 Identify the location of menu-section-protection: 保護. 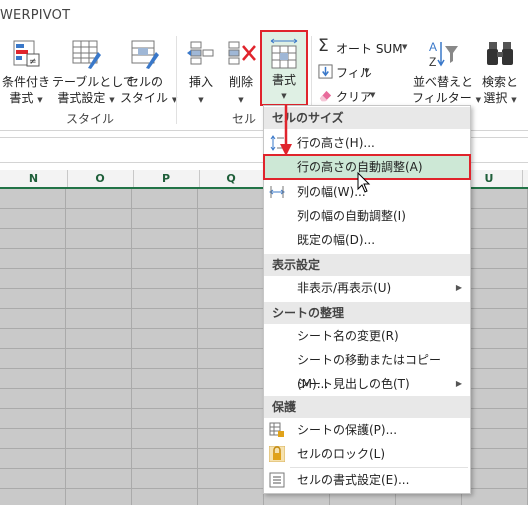
(367, 407).